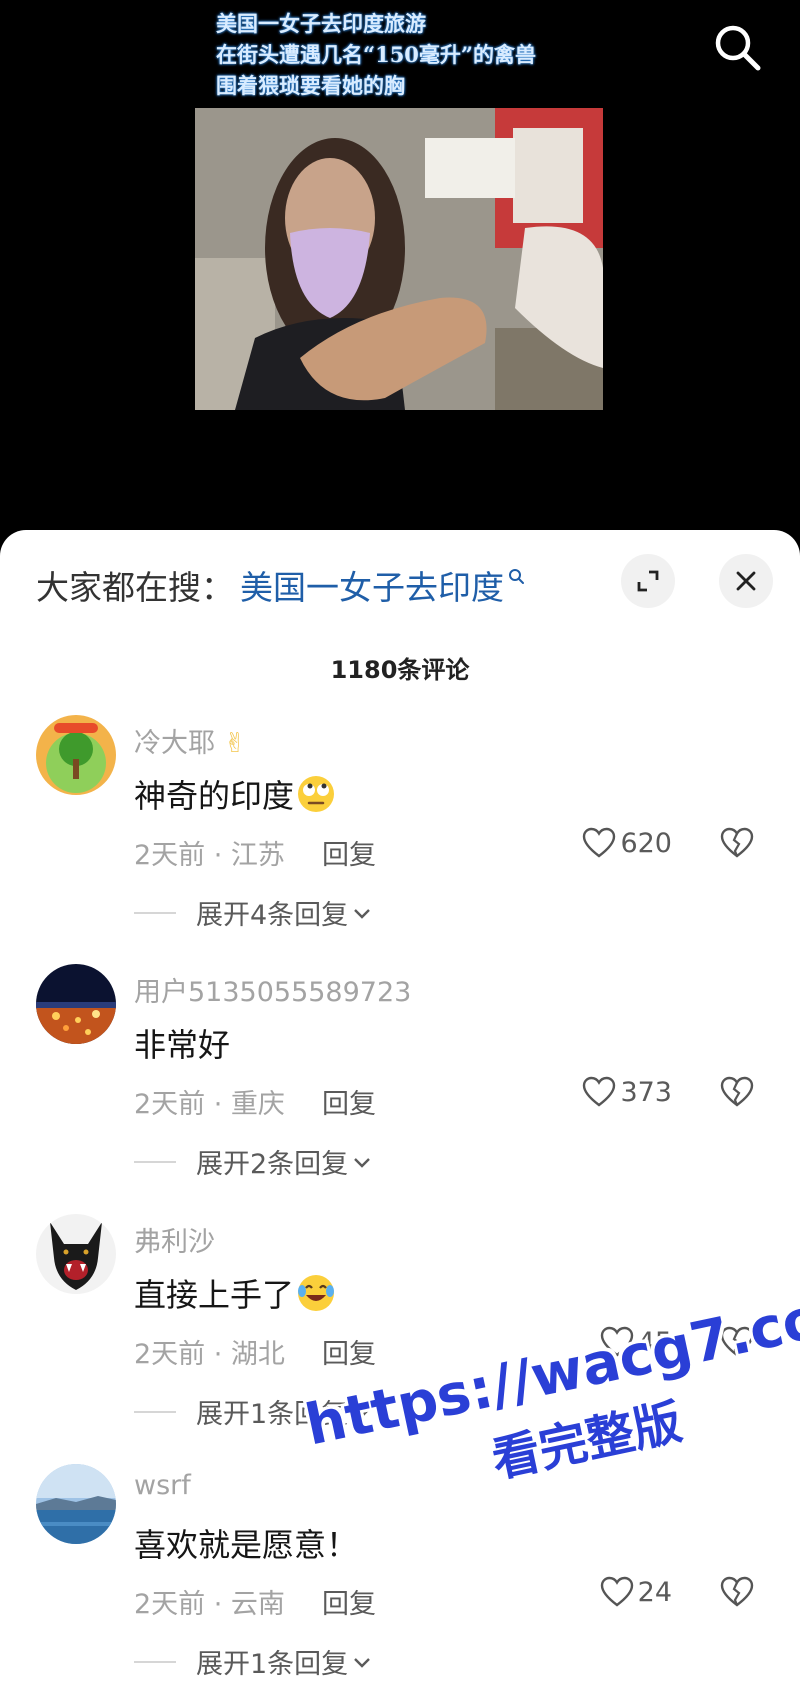 Image resolution: width=800 pixels, height=1693 pixels. I want to click on like-button: 45, so click(636, 1342).